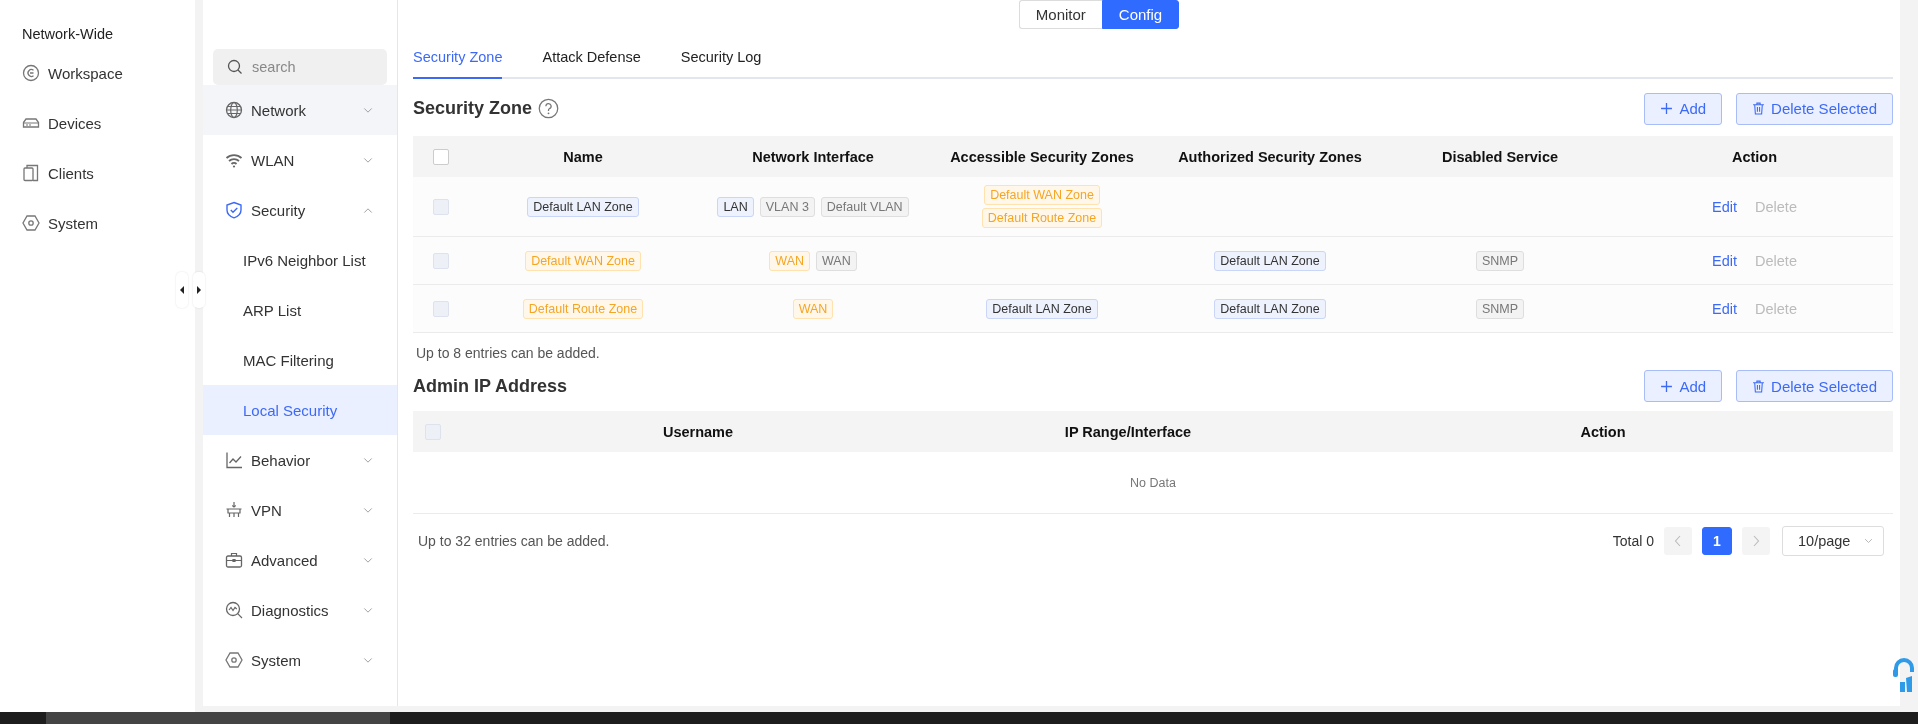 This screenshot has width=1918, height=724. I want to click on menu-item: WLAN, so click(300, 160).